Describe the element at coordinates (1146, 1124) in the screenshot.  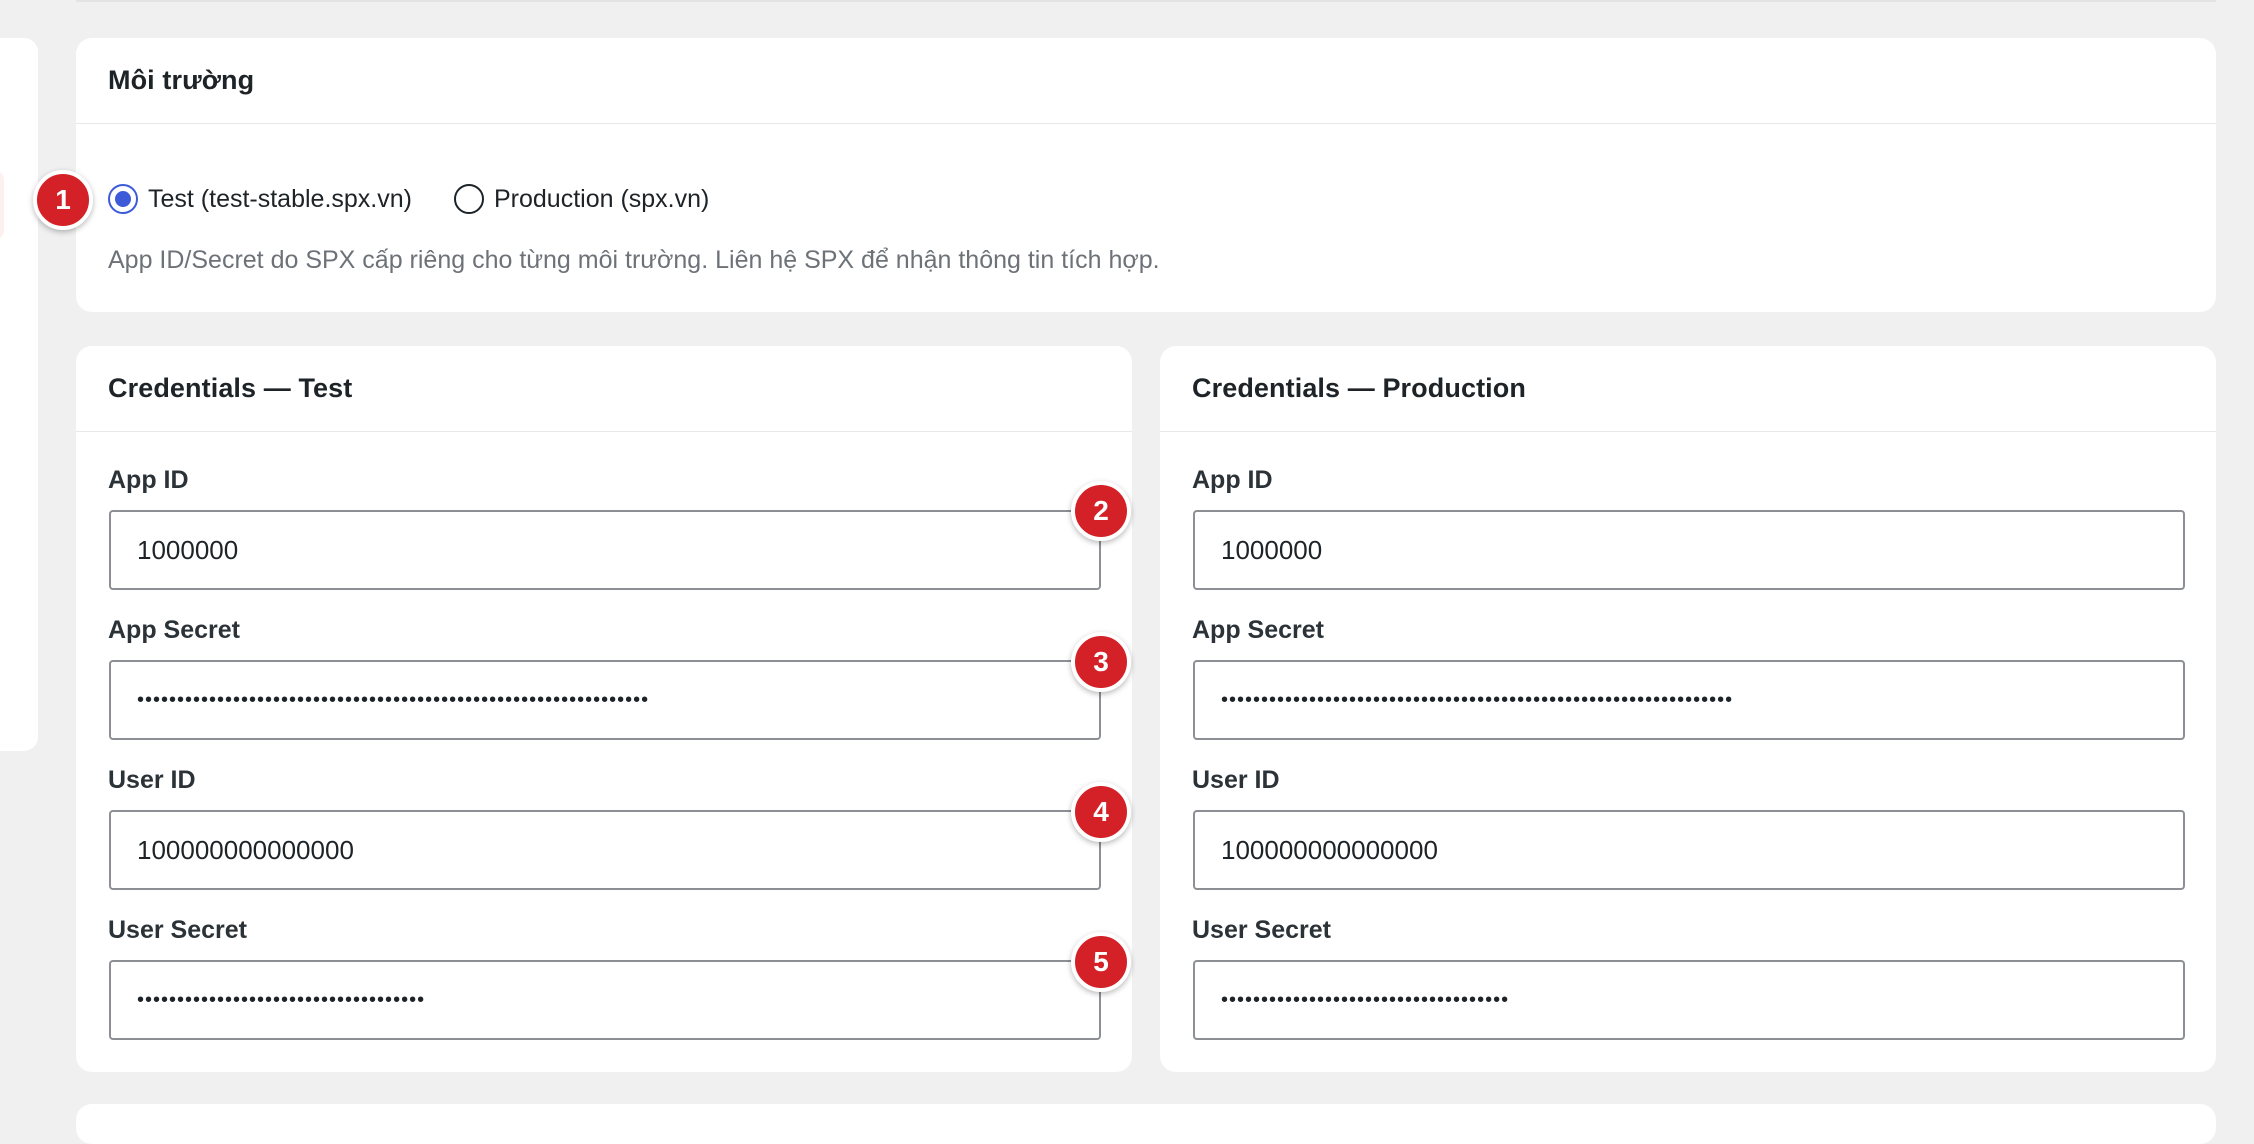
I see `next-section-card` at that location.